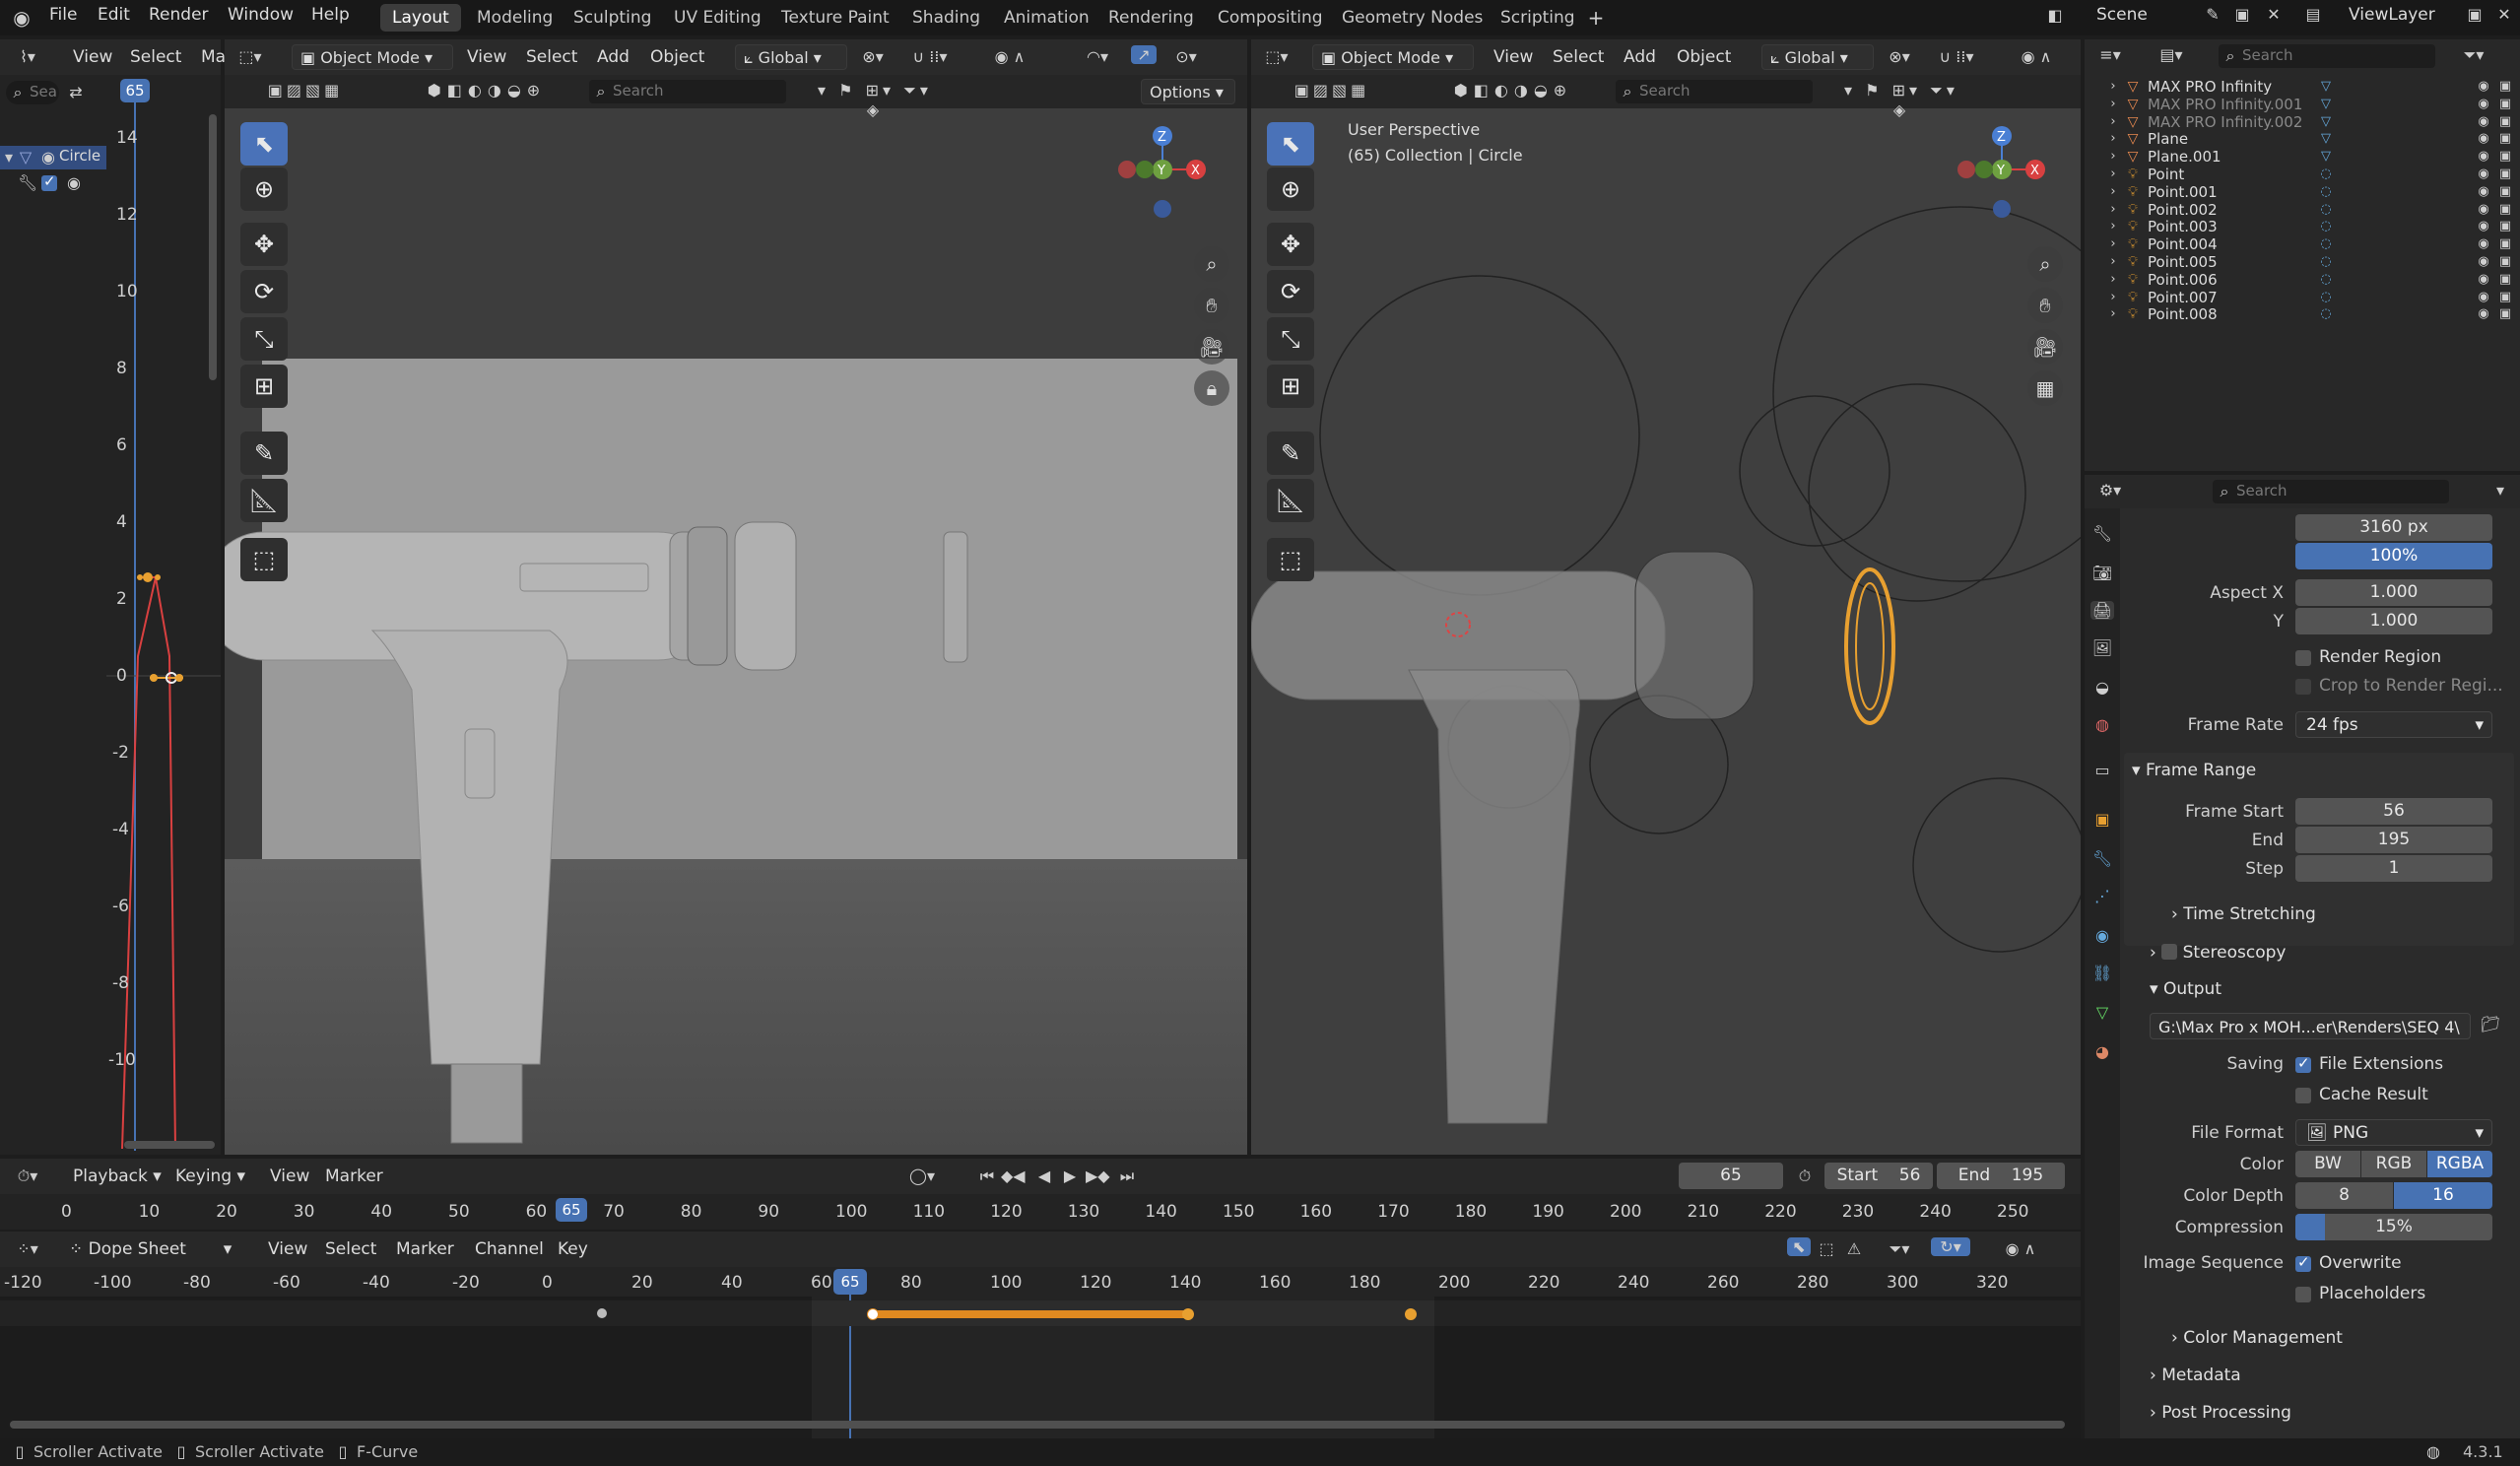 This screenshot has width=2520, height=1466. I want to click on graph-menu-select: Select, so click(155, 57).